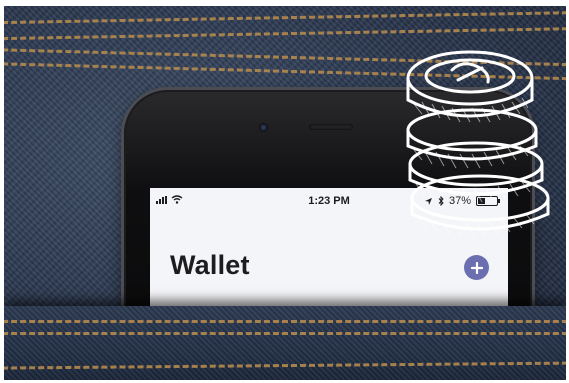 This screenshot has height=383, width=569. Describe the element at coordinates (478, 143) in the screenshot. I see `coin-stack-icon` at that location.